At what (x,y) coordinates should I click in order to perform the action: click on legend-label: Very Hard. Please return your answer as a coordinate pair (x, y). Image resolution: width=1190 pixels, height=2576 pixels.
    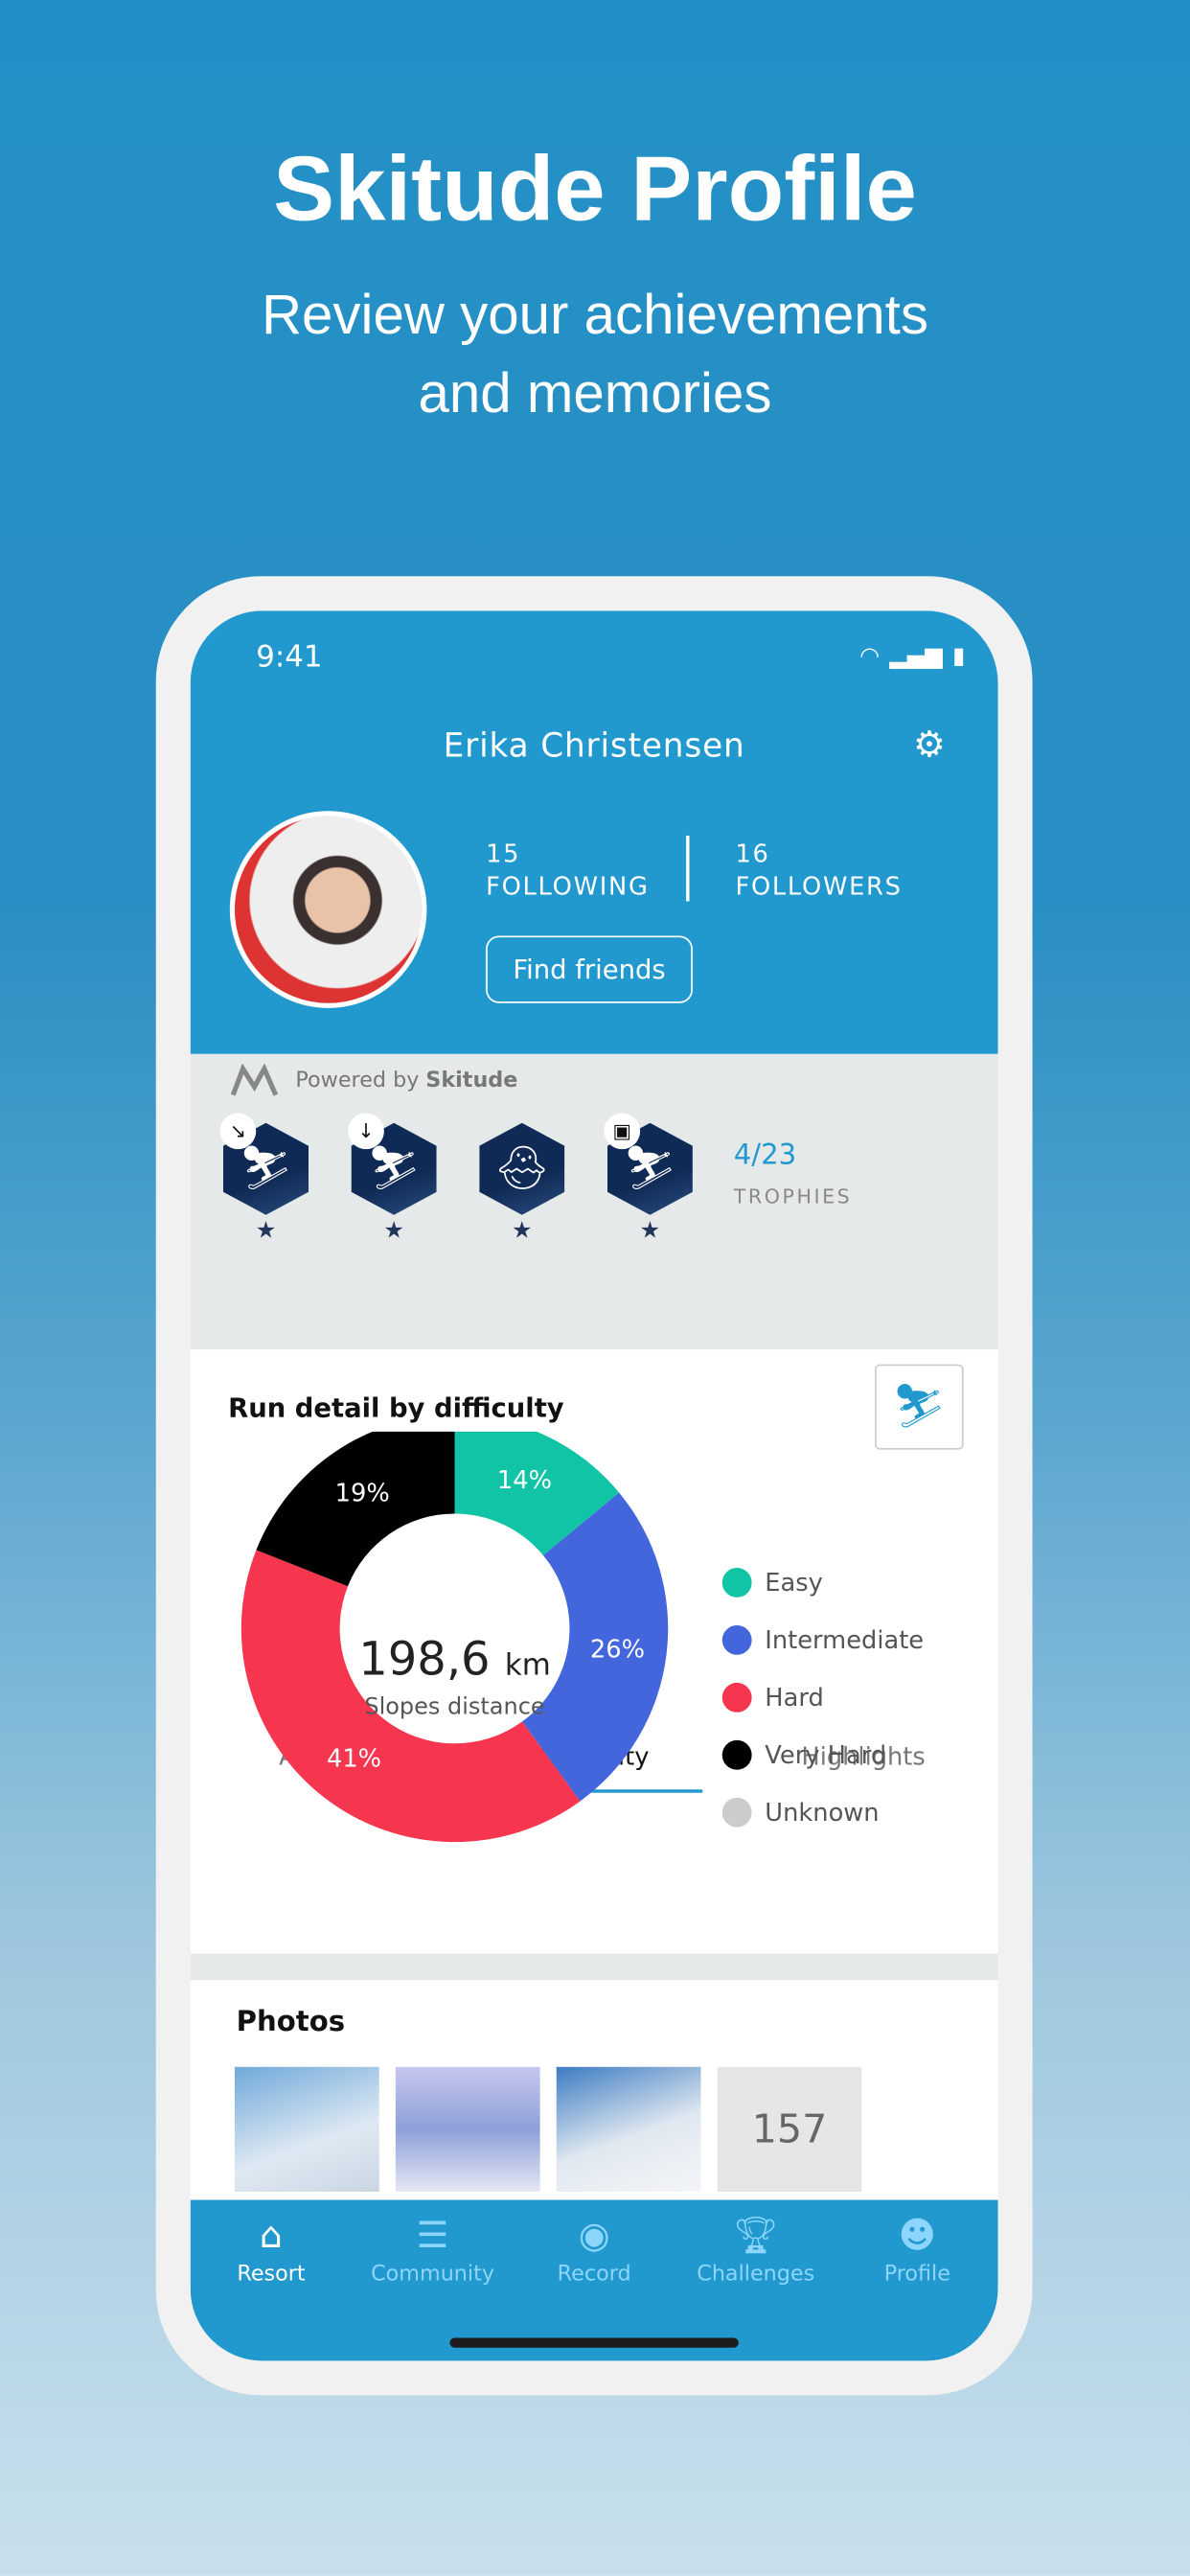
    Looking at the image, I should click on (826, 1754).